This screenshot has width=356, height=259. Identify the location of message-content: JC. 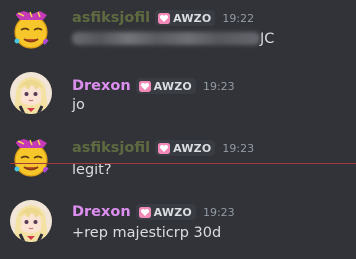
(173, 39).